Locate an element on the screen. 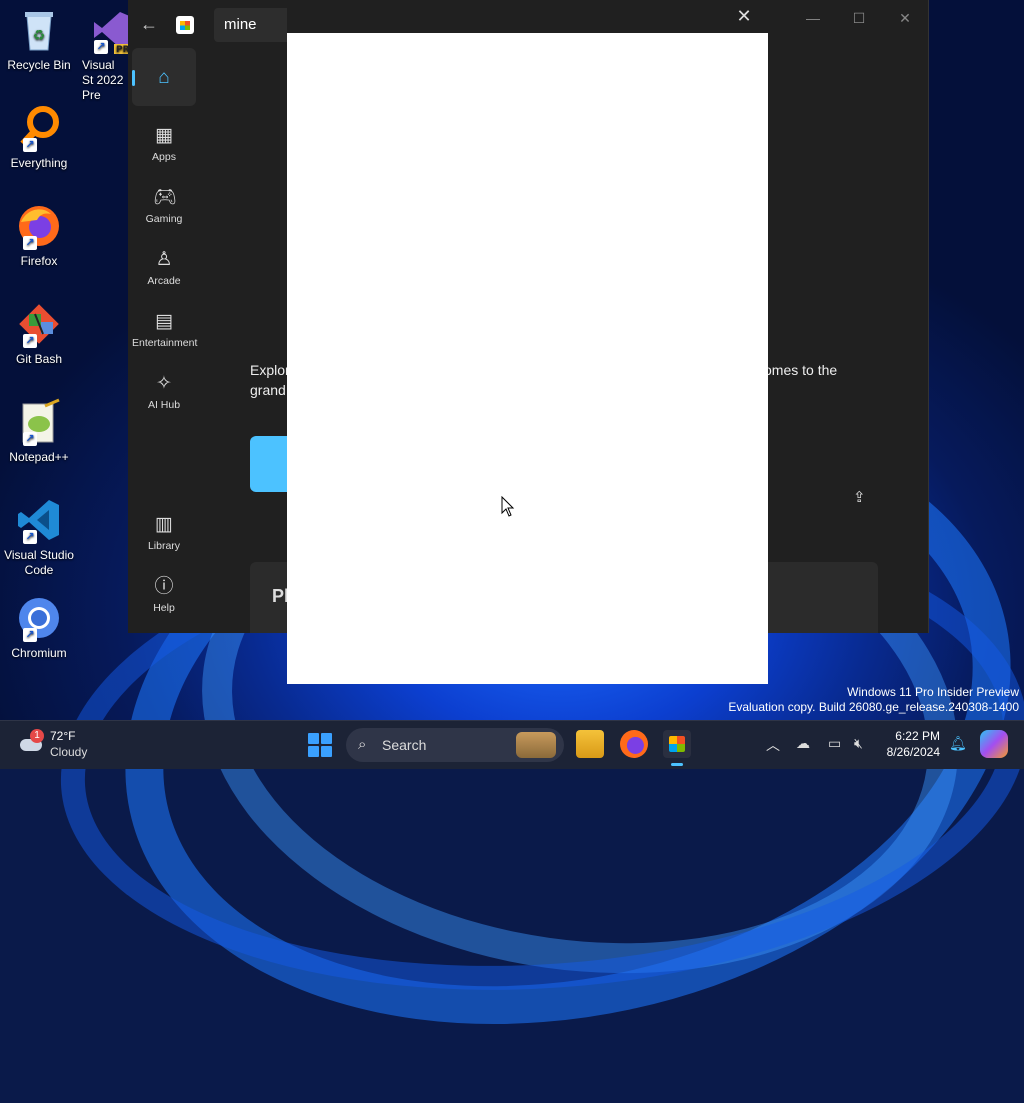 This screenshot has height=1103, width=1024. nav-item-apps: ▦ Apps is located at coordinates (164, 143).